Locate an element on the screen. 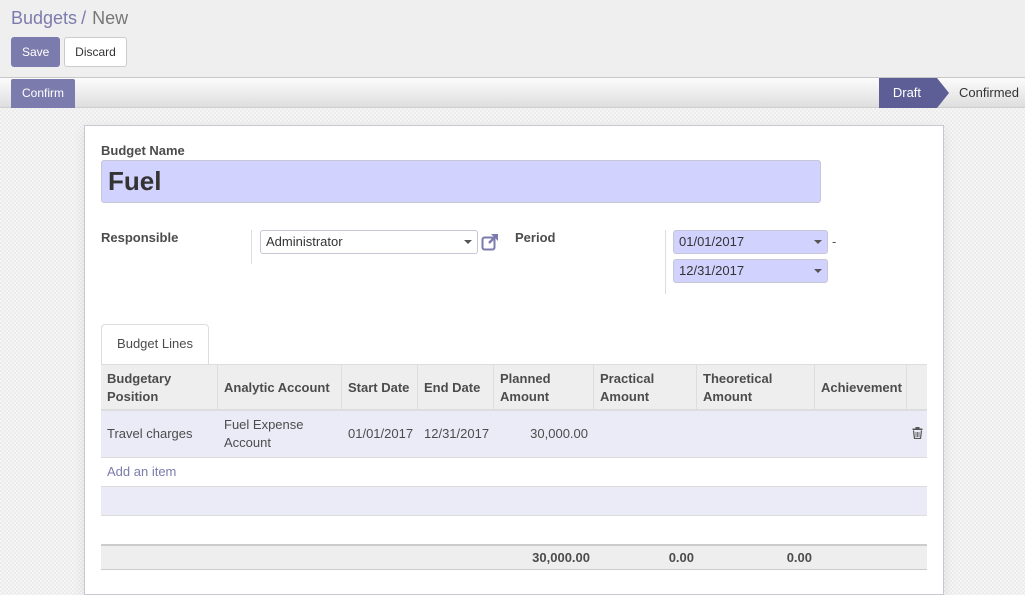 The width and height of the screenshot is (1025, 595). status-list: Draft Confirmed is located at coordinates (951, 93).